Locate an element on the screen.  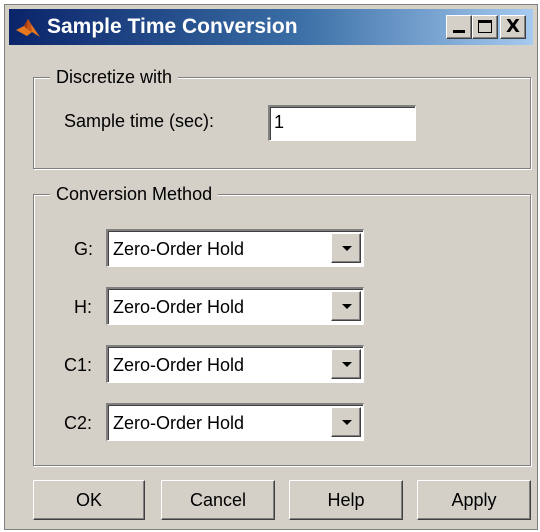
title-bar: Sample Time Conversion X is located at coordinates (271, 27).